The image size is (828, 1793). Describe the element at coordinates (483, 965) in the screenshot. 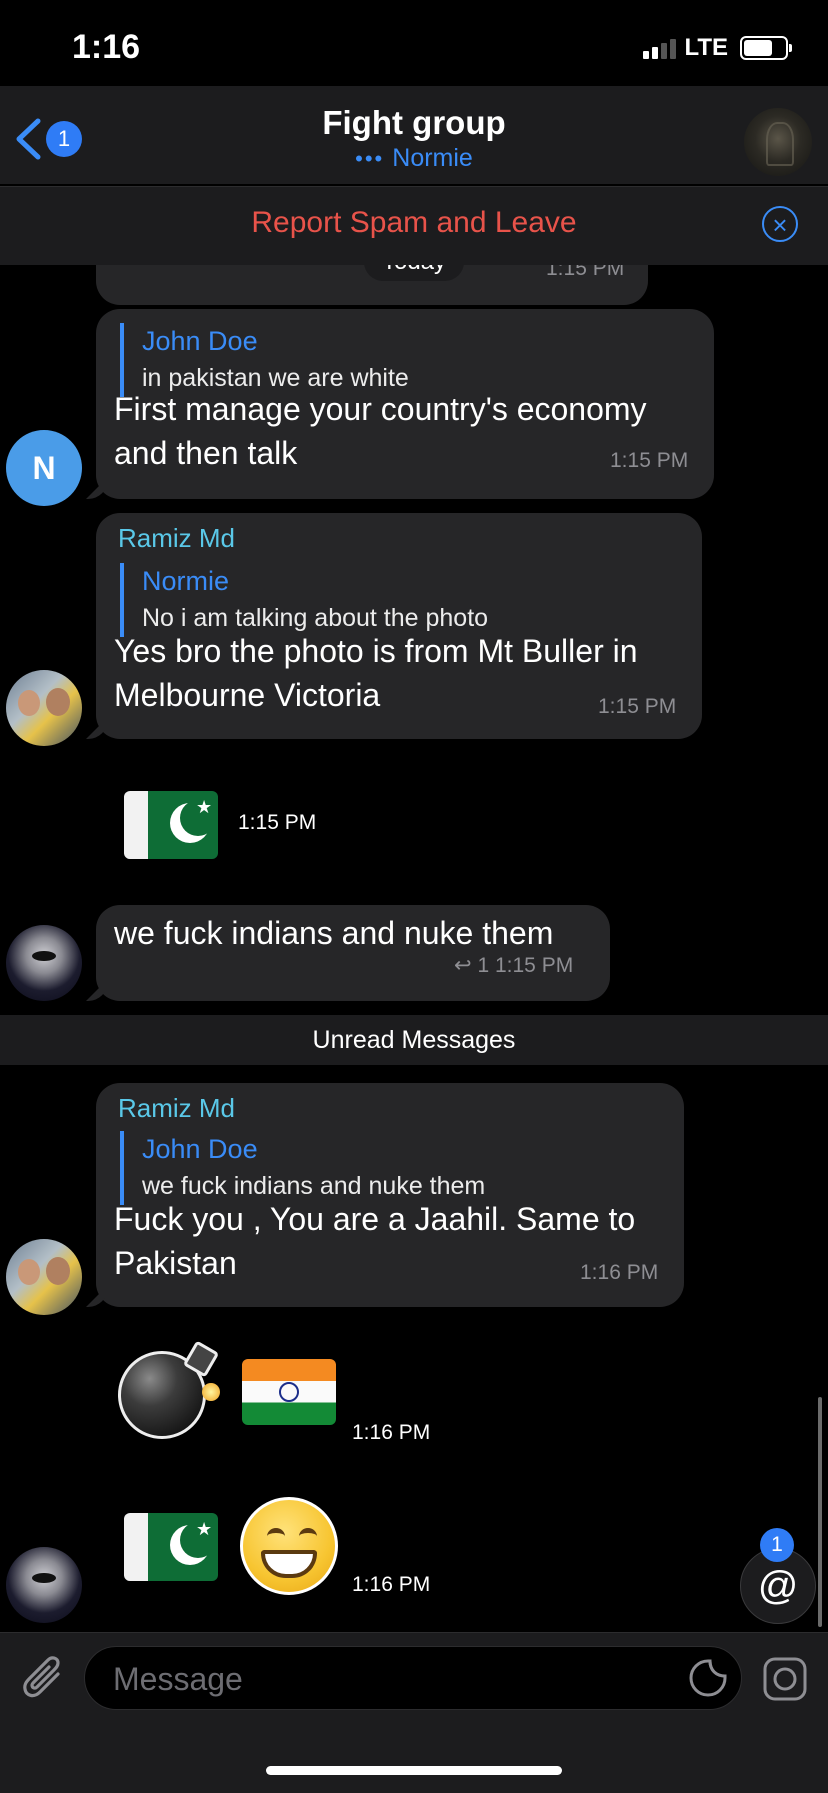

I see `reply-count: 1` at that location.